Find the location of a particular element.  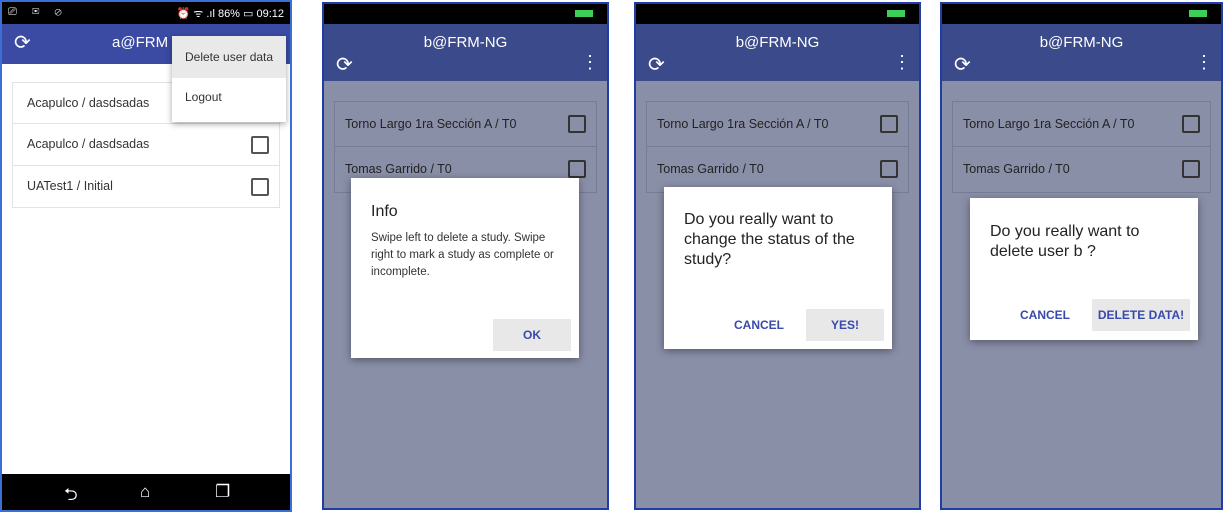

navigation-bar: ⮌ ⌂ ❐ is located at coordinates (146, 492).